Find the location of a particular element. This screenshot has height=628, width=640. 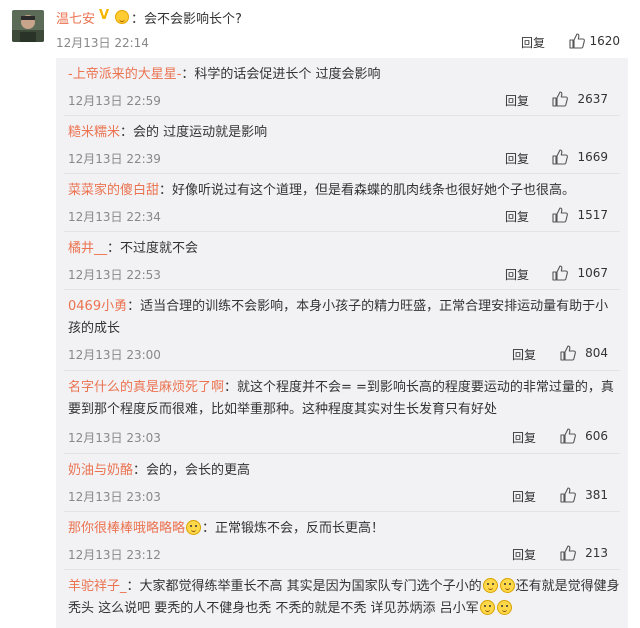

like-count: 1620 is located at coordinates (604, 41).